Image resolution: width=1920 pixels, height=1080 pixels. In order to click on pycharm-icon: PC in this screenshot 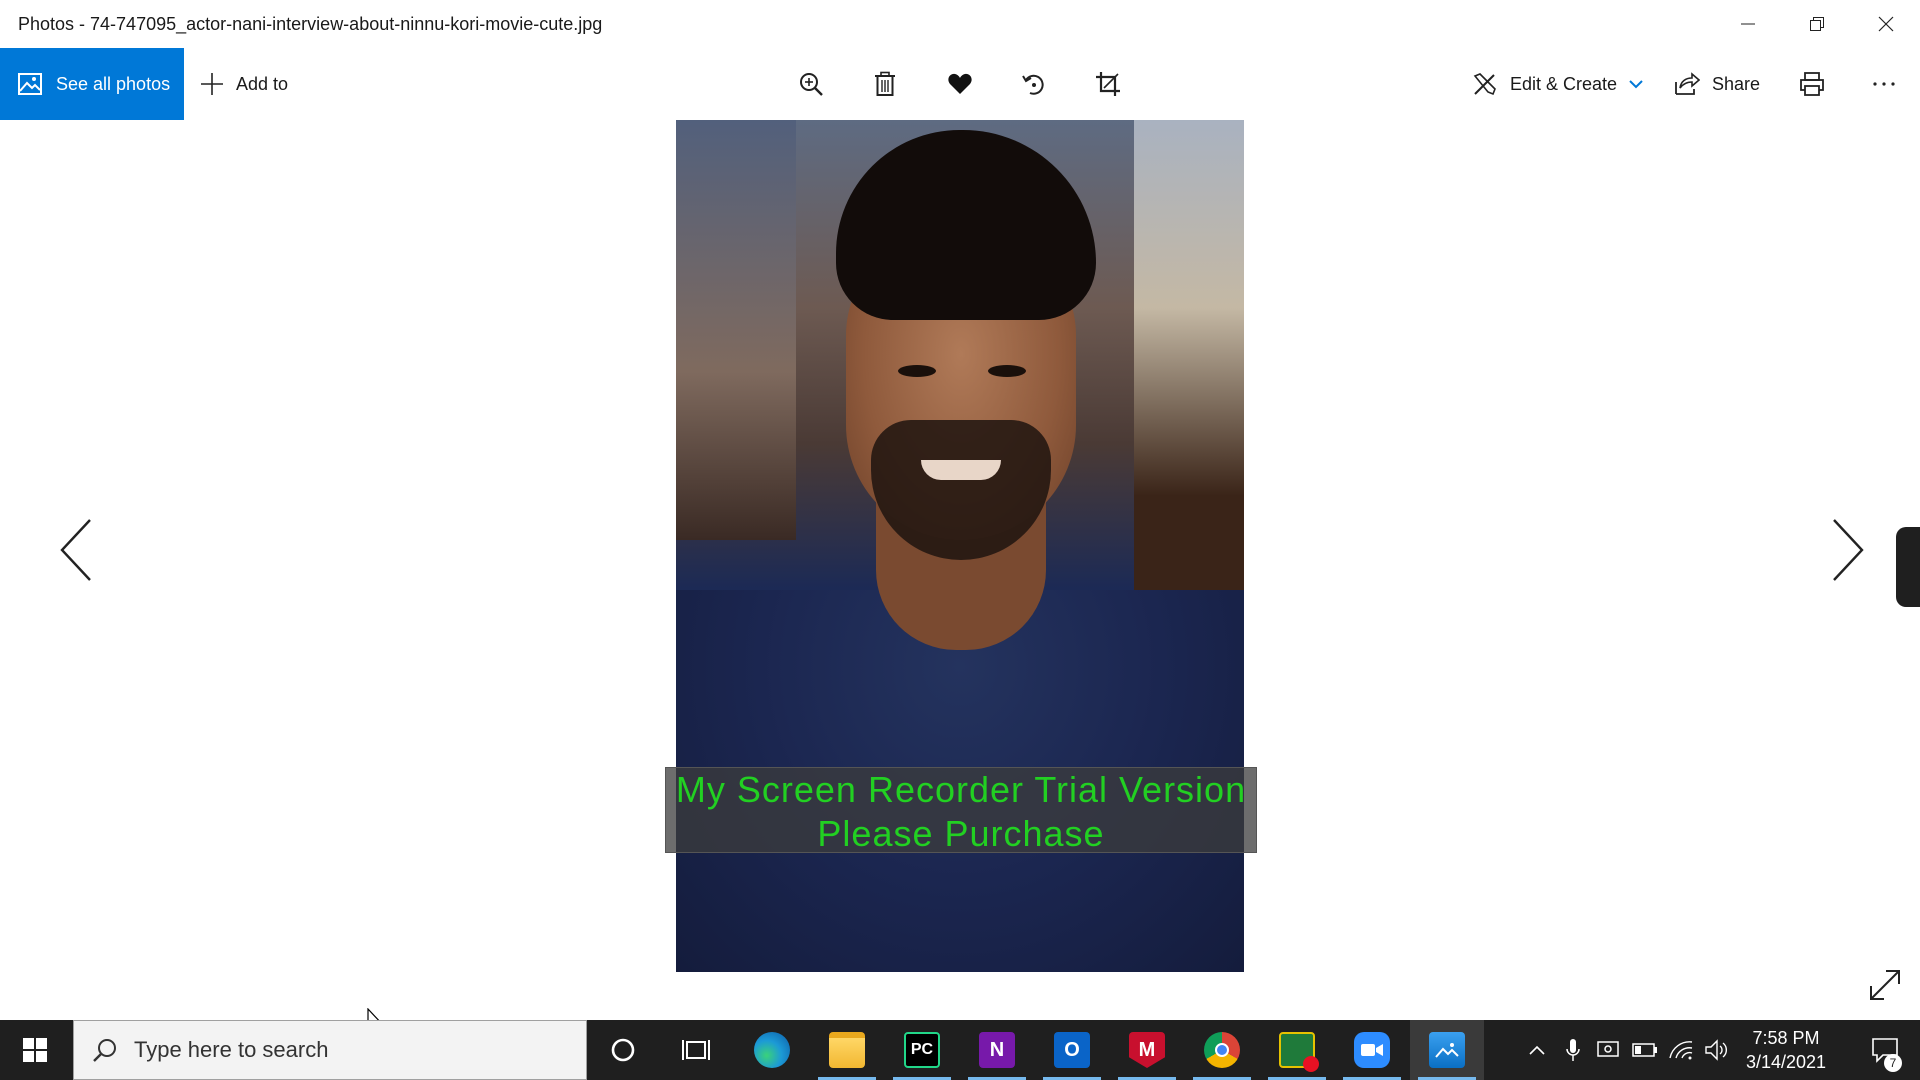, I will do `click(922, 1050)`.